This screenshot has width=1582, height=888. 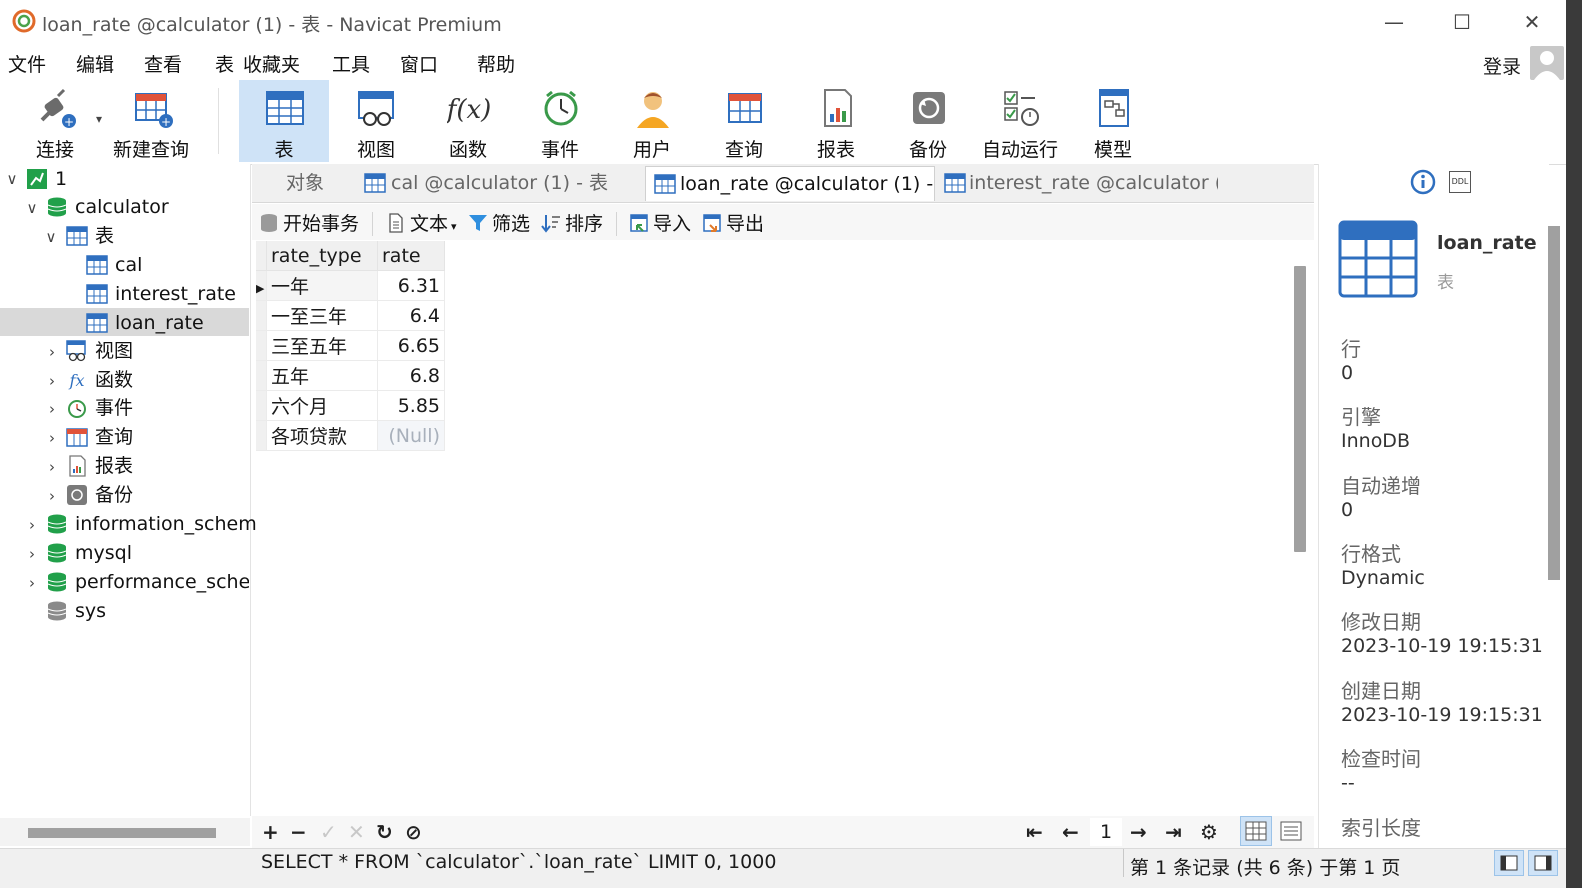 What do you see at coordinates (499, 183) in the screenshot?
I see `tab-cal: cal @calculator (1) - 表` at bounding box center [499, 183].